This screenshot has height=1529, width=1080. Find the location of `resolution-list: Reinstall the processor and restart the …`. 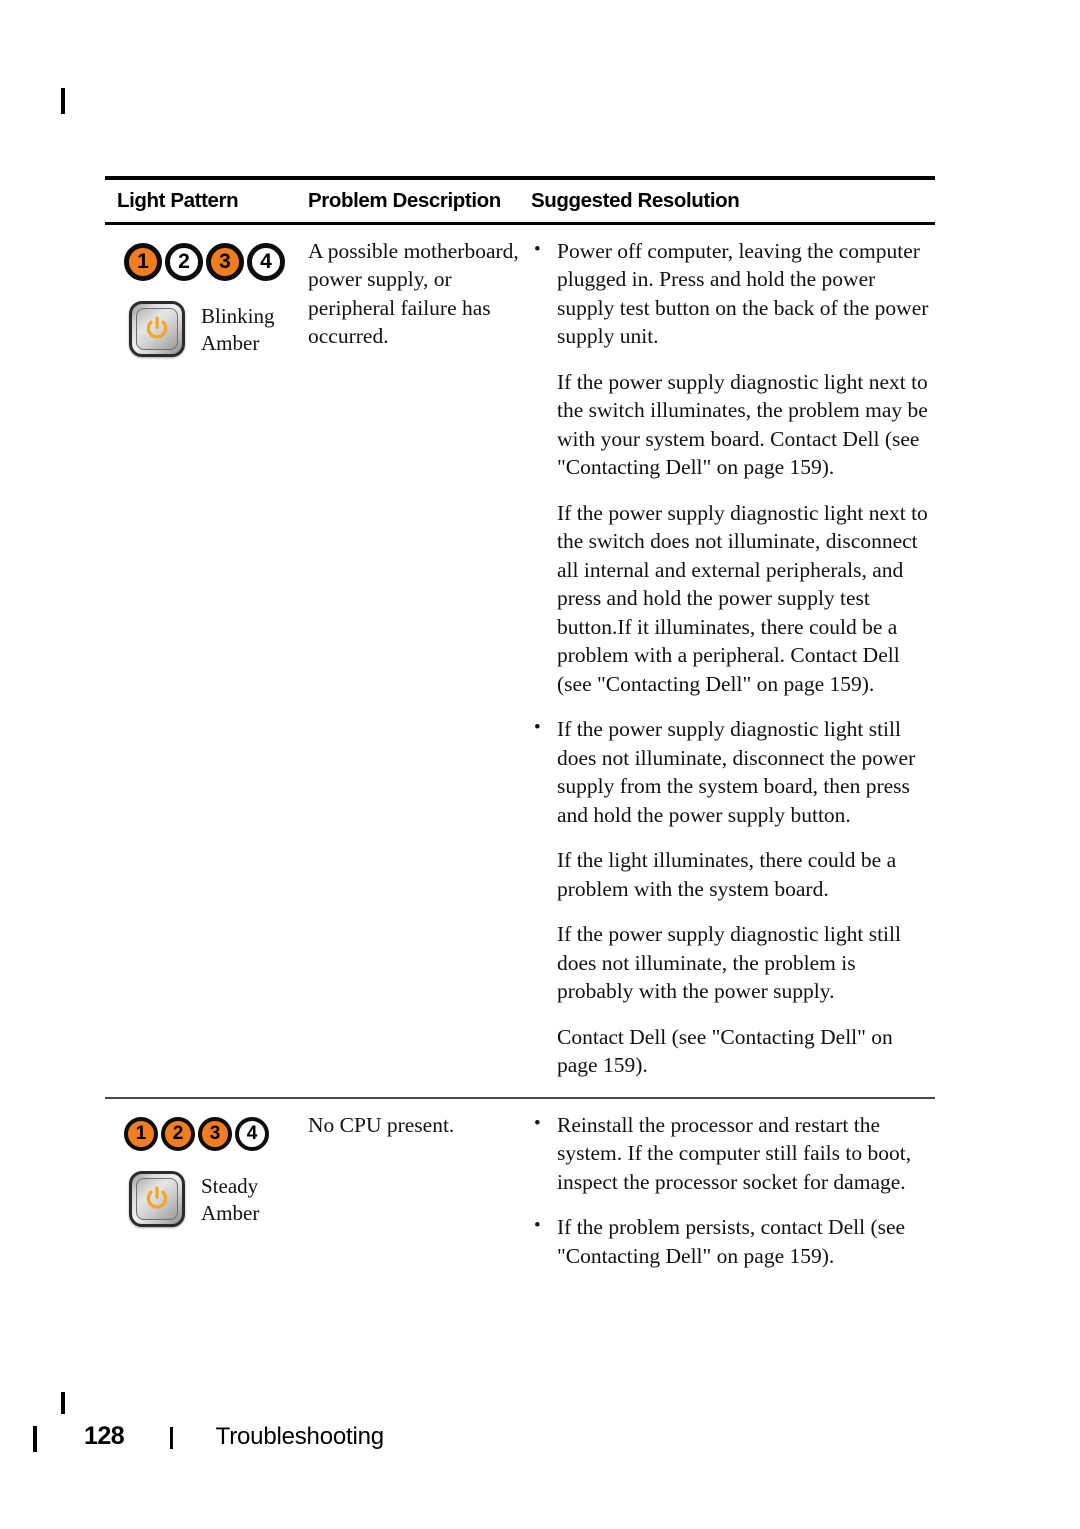

resolution-list: Reinstall the processor and restart the … is located at coordinates (733, 1190).